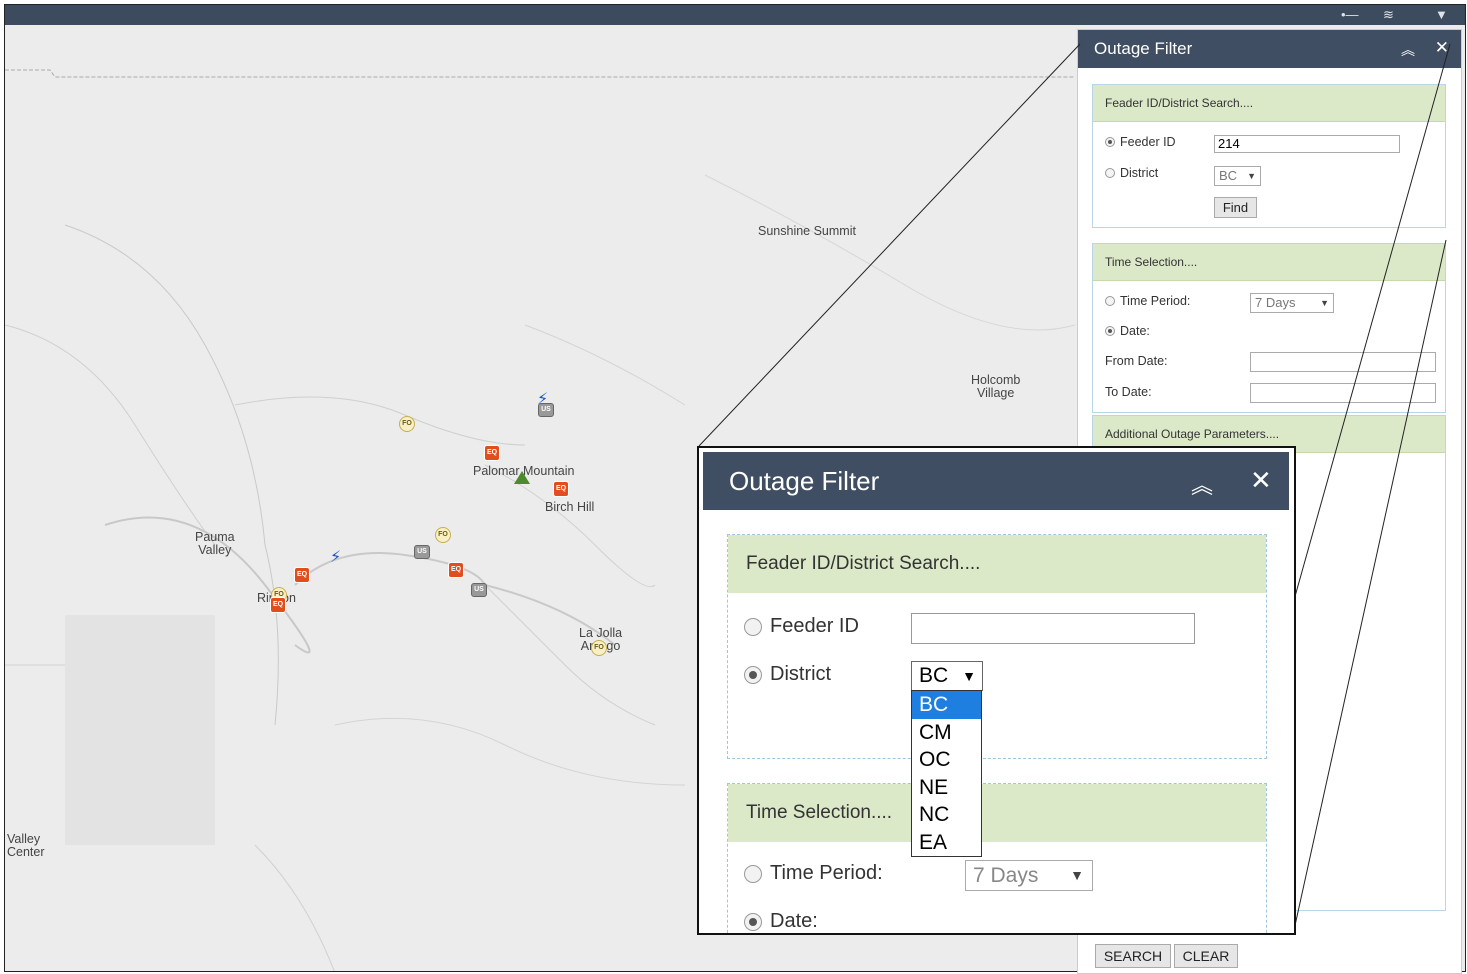  Describe the element at coordinates (1350, 14) in the screenshot. I see `legend-icon: •—` at that location.